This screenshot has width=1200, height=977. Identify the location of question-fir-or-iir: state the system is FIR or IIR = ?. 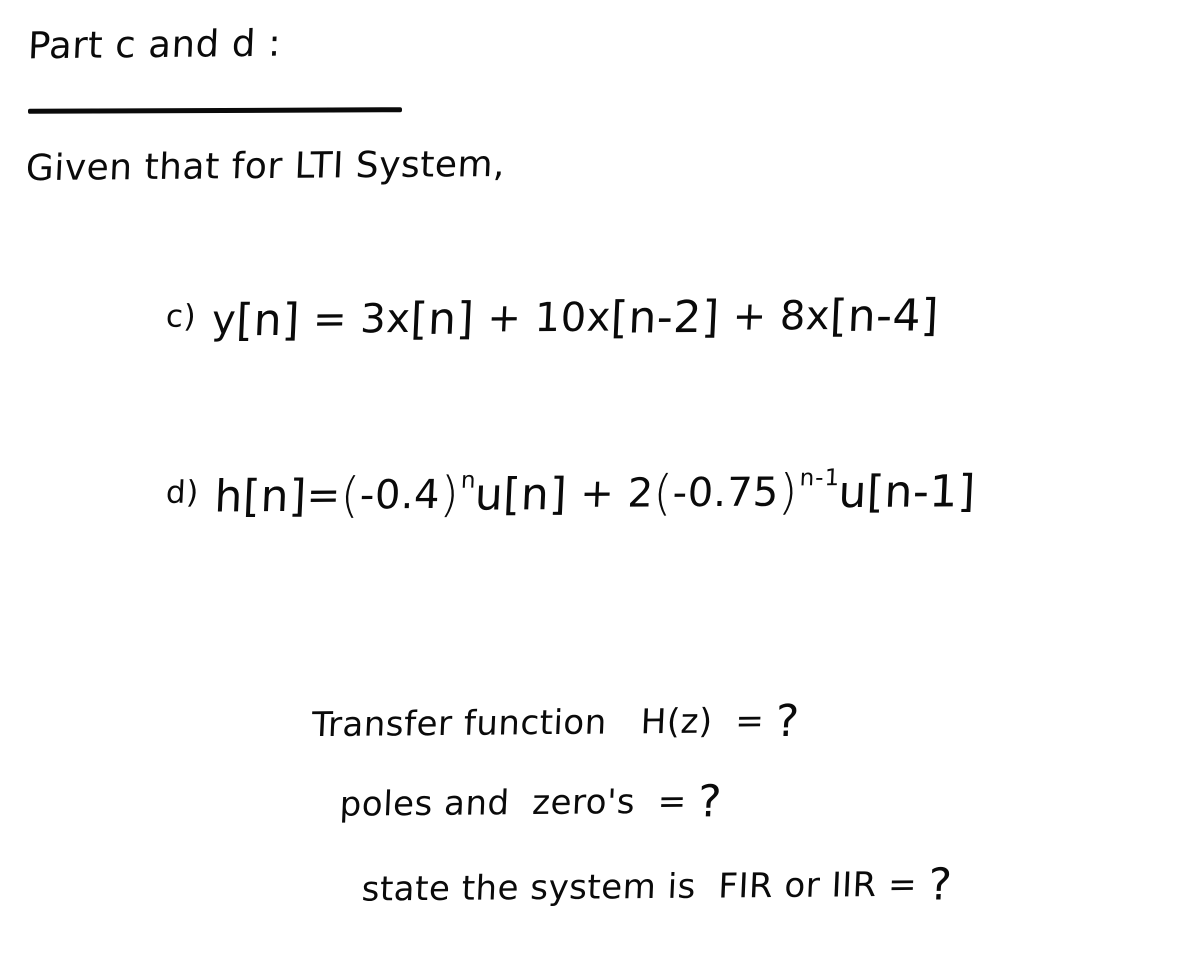
(657, 883).